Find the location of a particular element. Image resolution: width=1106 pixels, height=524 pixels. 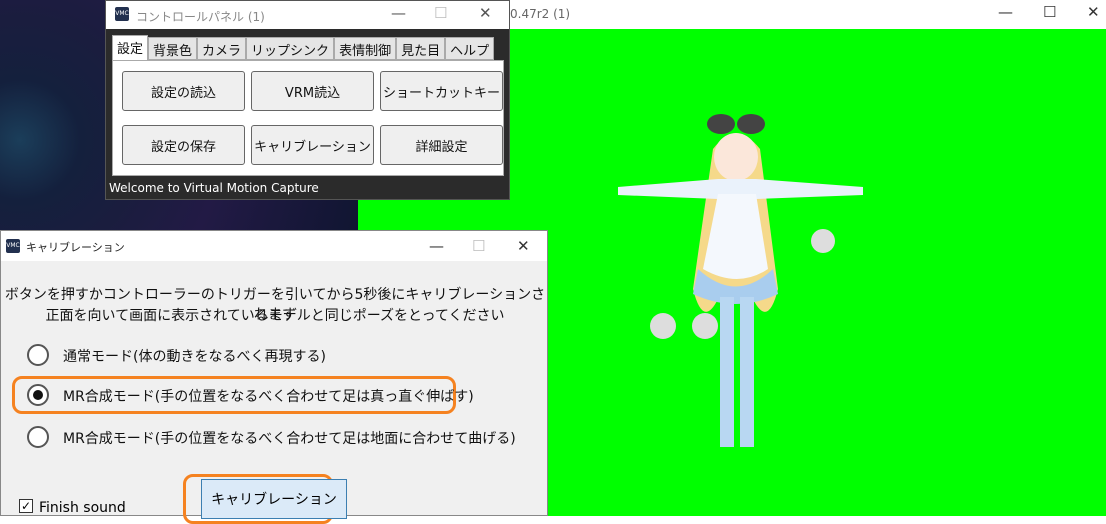

tab-camera: カメラ is located at coordinates (222, 48).